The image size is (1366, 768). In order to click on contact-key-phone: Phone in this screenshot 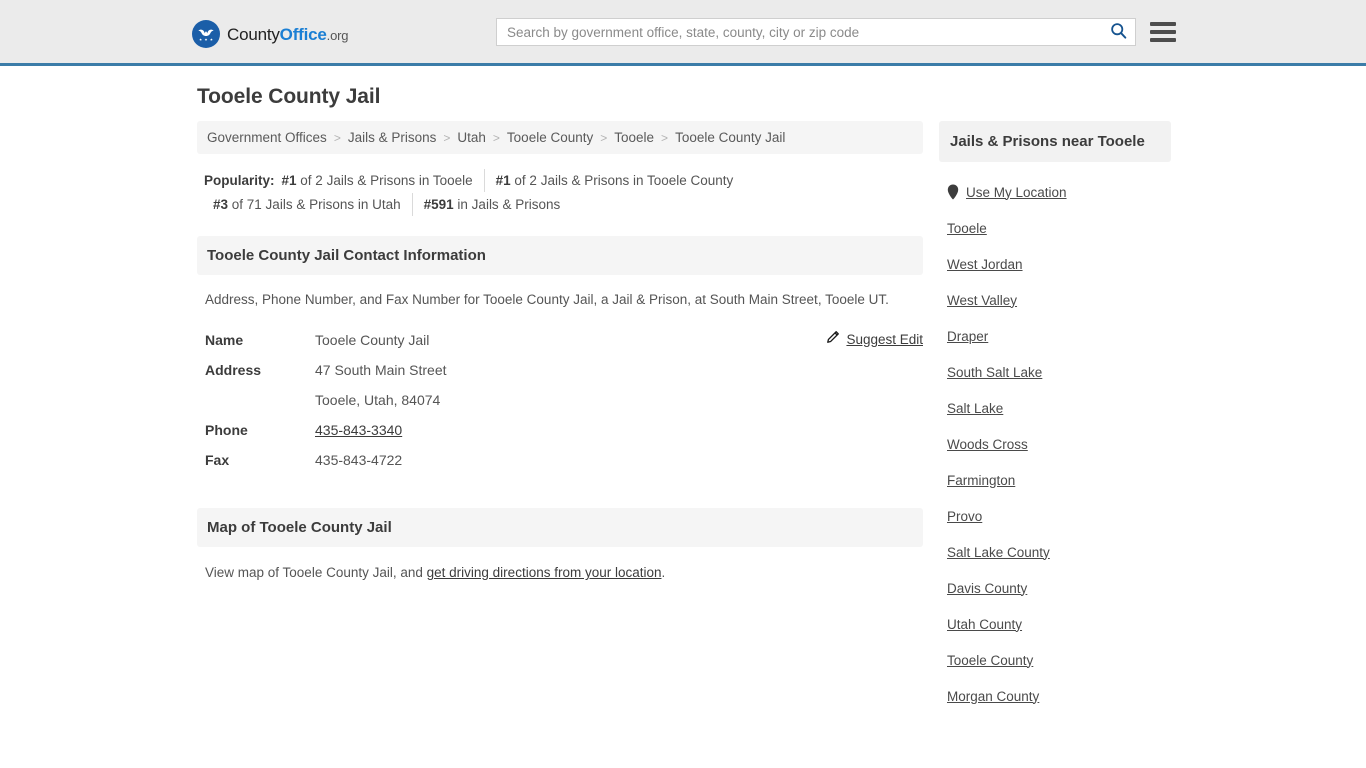, I will do `click(226, 430)`.